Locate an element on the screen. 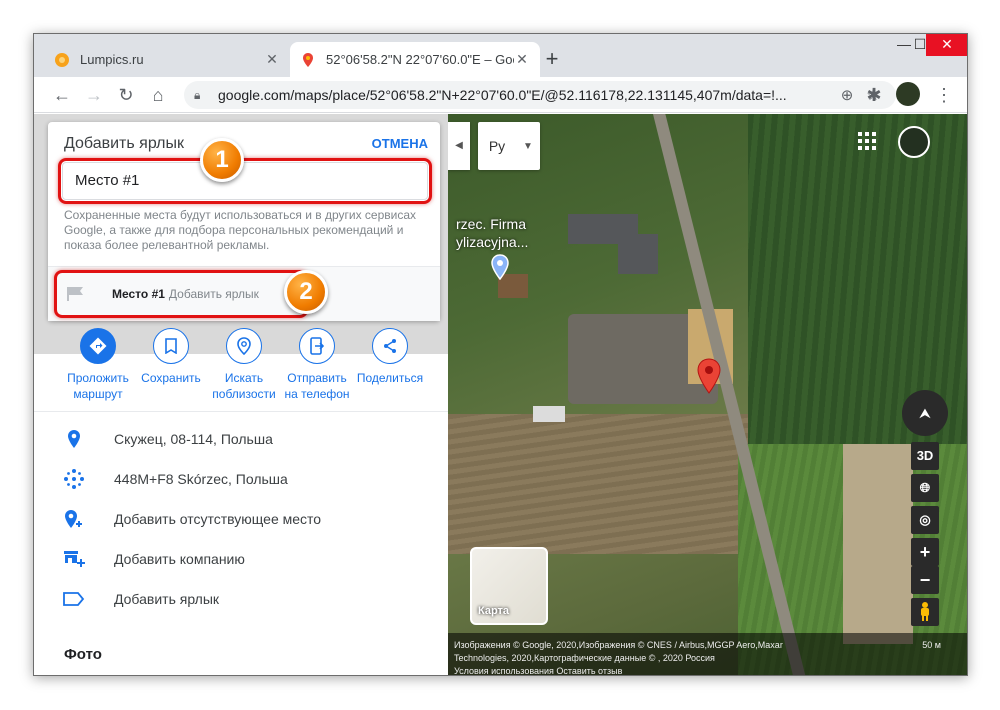 The height and width of the screenshot is (710, 1000). globe-icon: 🌐︎ is located at coordinates (925, 488).